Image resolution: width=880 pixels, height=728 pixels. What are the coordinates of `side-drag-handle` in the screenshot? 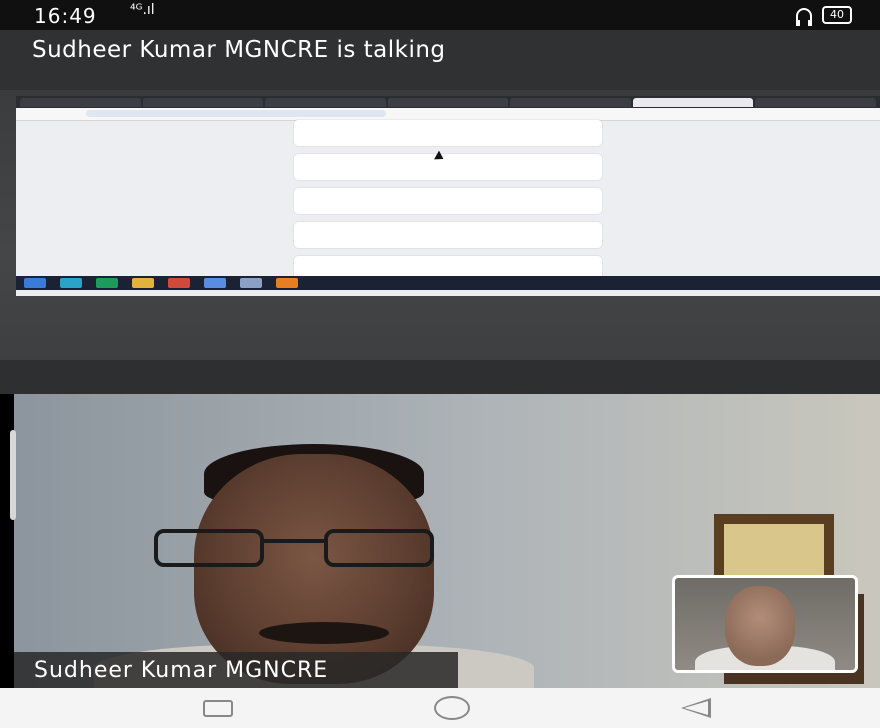 It's located at (13, 475).